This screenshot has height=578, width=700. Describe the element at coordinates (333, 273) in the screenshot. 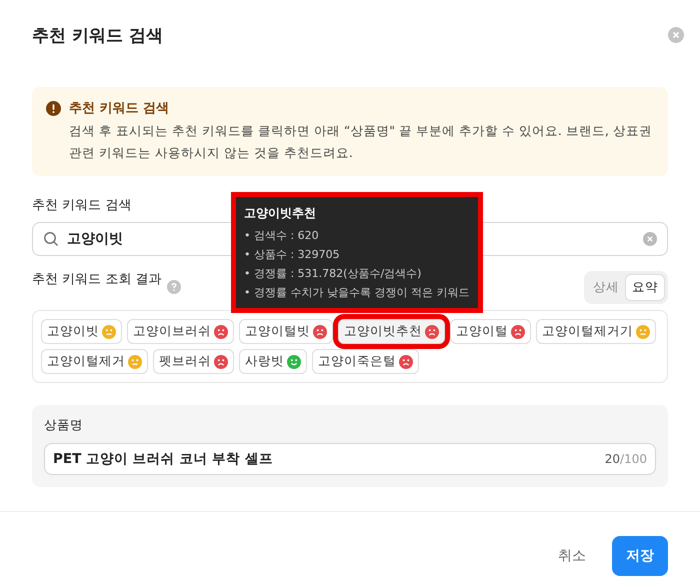

I see `tooltip-line: • 경쟁률 : 531.782(상품수/검색수)` at that location.